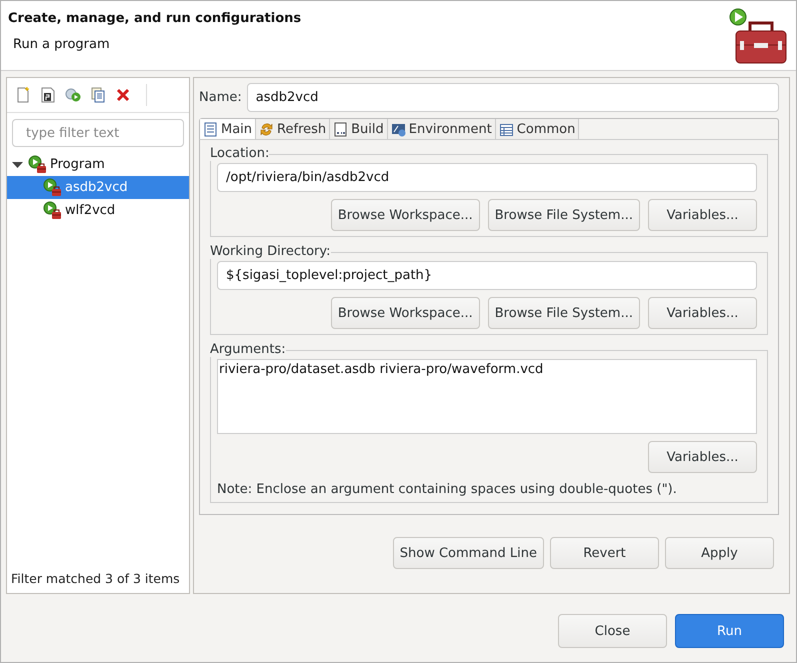  I want to click on name-field: asdb2vcd, so click(512, 97).